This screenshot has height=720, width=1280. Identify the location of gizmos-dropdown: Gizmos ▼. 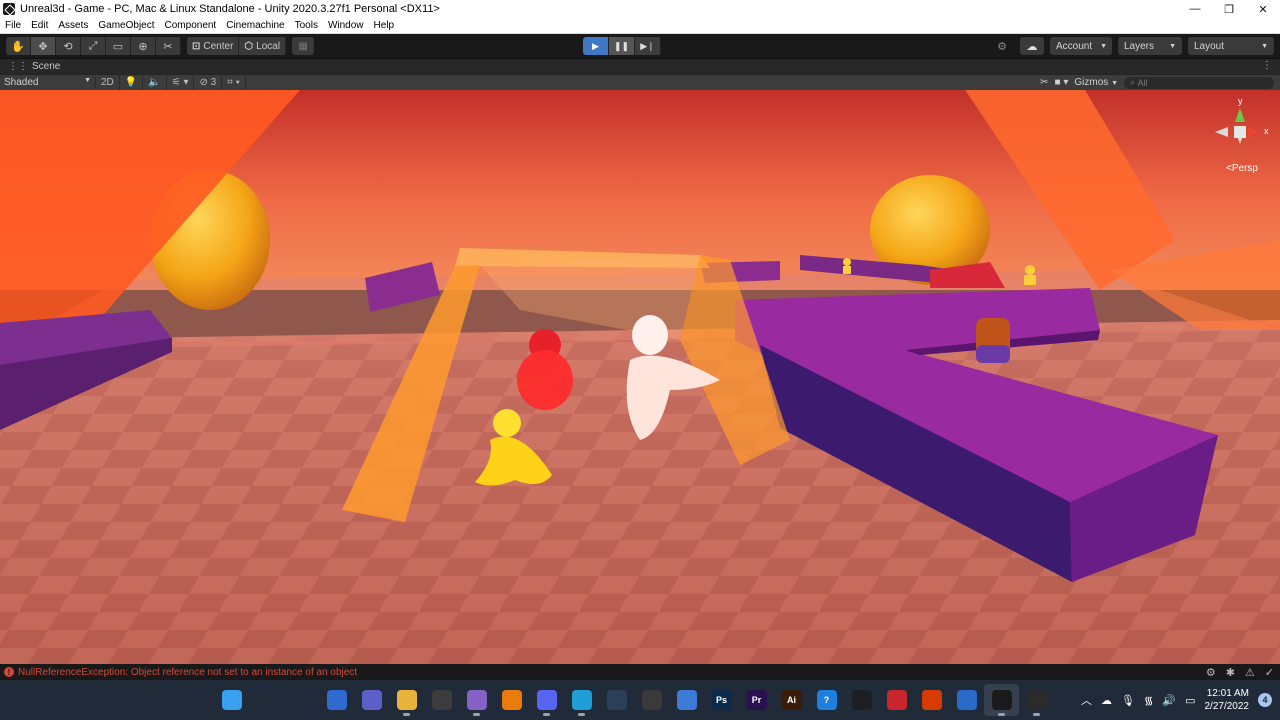
(1096, 82).